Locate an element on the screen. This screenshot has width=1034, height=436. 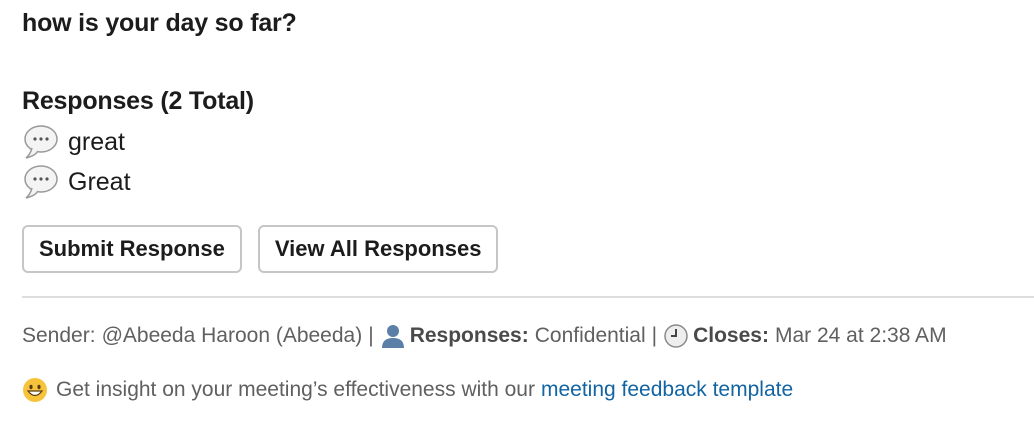
response-text: Great is located at coordinates (99, 181).